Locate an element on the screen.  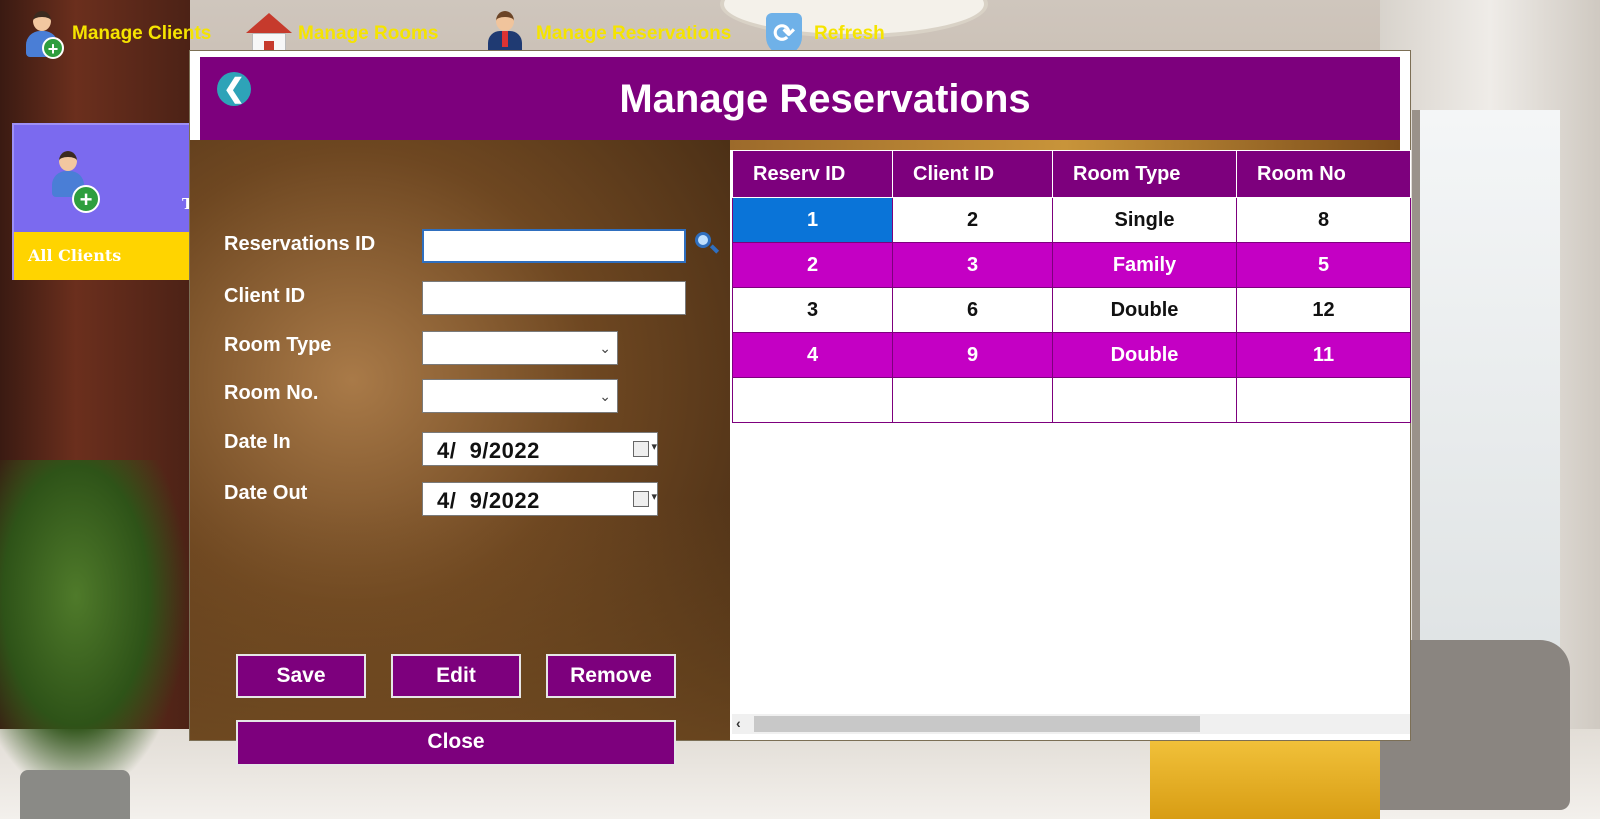
reservation-id-label: Reservations ID is located at coordinates (300, 244).